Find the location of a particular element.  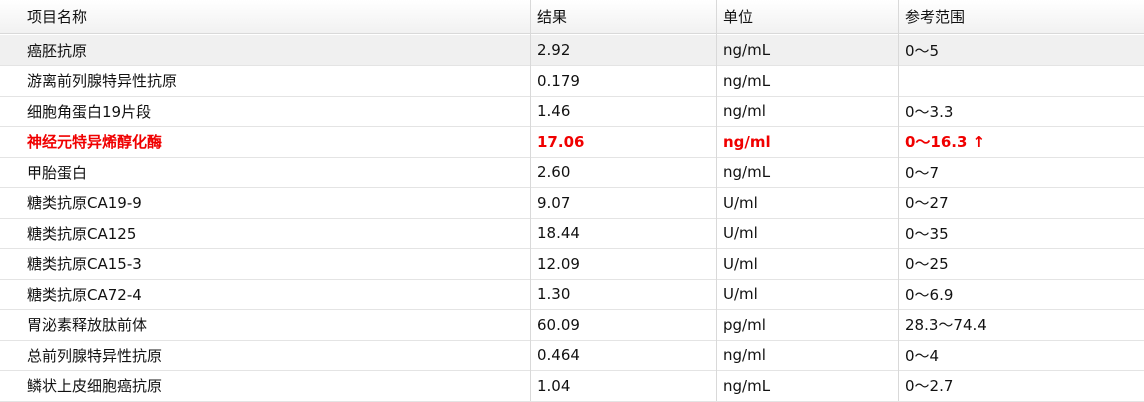

header-unit: 单位 is located at coordinates (738, 16).